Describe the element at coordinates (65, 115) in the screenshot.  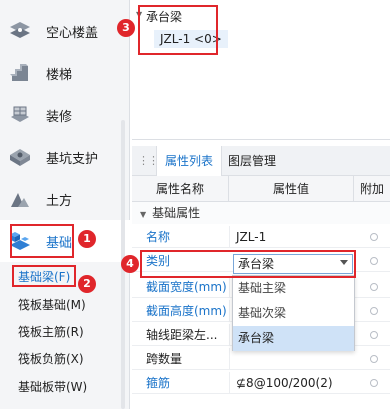
I see `nav-item-decoration: 装修` at that location.